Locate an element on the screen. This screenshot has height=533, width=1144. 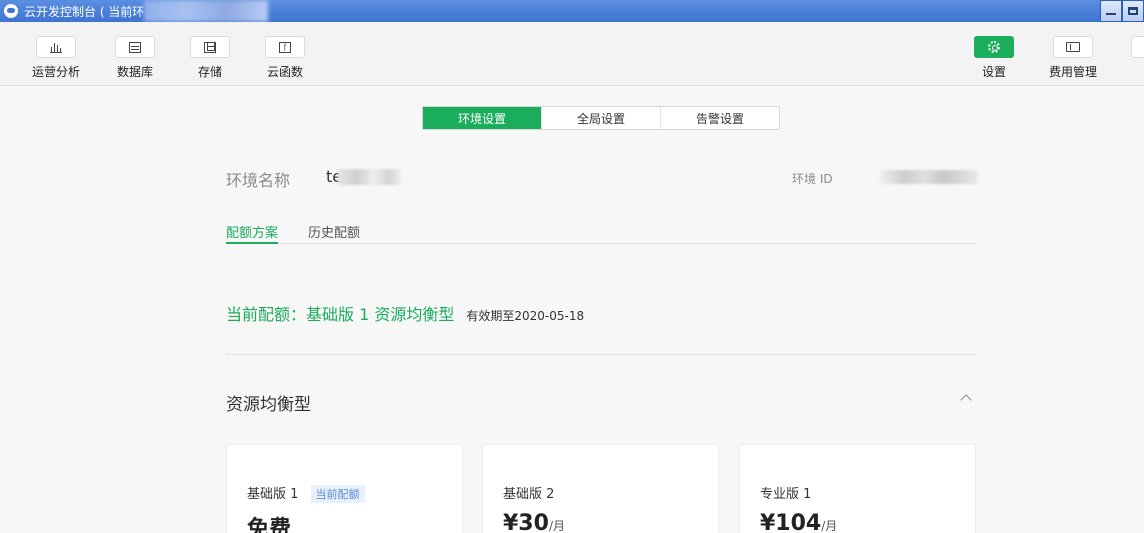
plan-card-pro-1: 专业版 1 ¥104/月 is located at coordinates (857, 488).